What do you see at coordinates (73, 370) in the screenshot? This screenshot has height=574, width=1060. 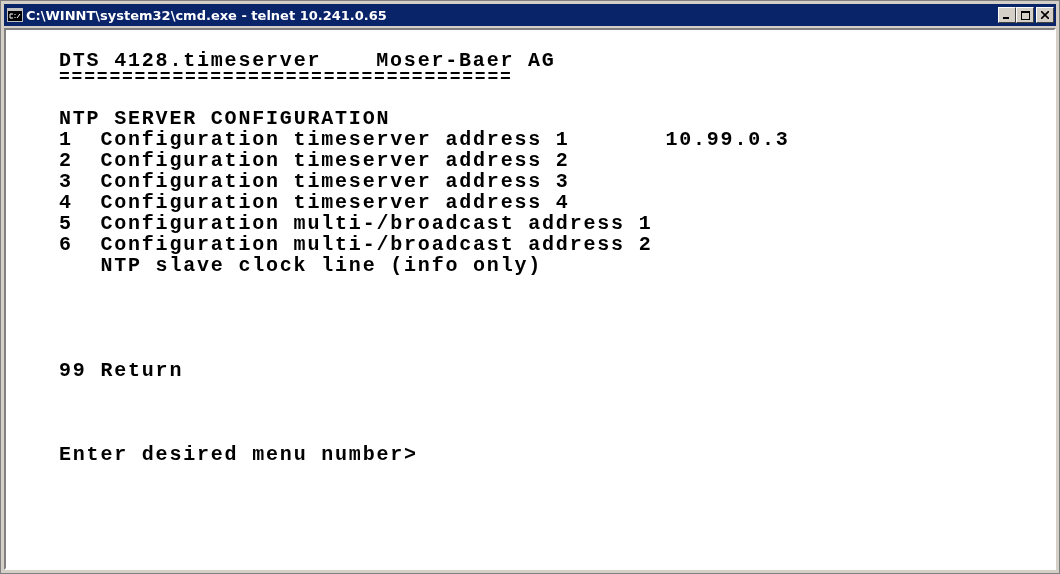 I see `menu-number: 99` at bounding box center [73, 370].